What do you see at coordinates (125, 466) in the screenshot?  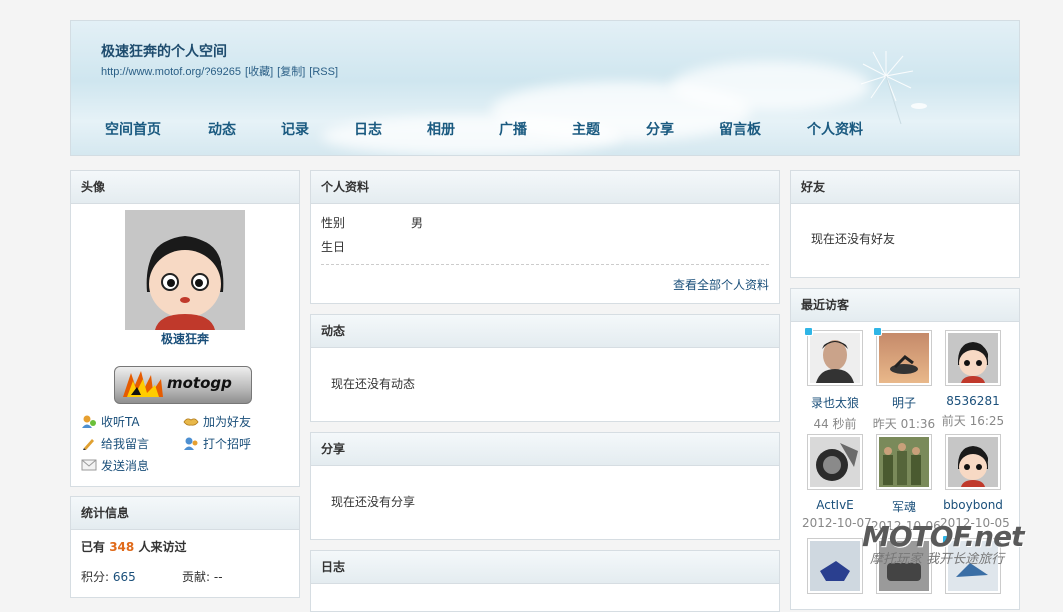 I see `send-message-label: 发送消息` at bounding box center [125, 466].